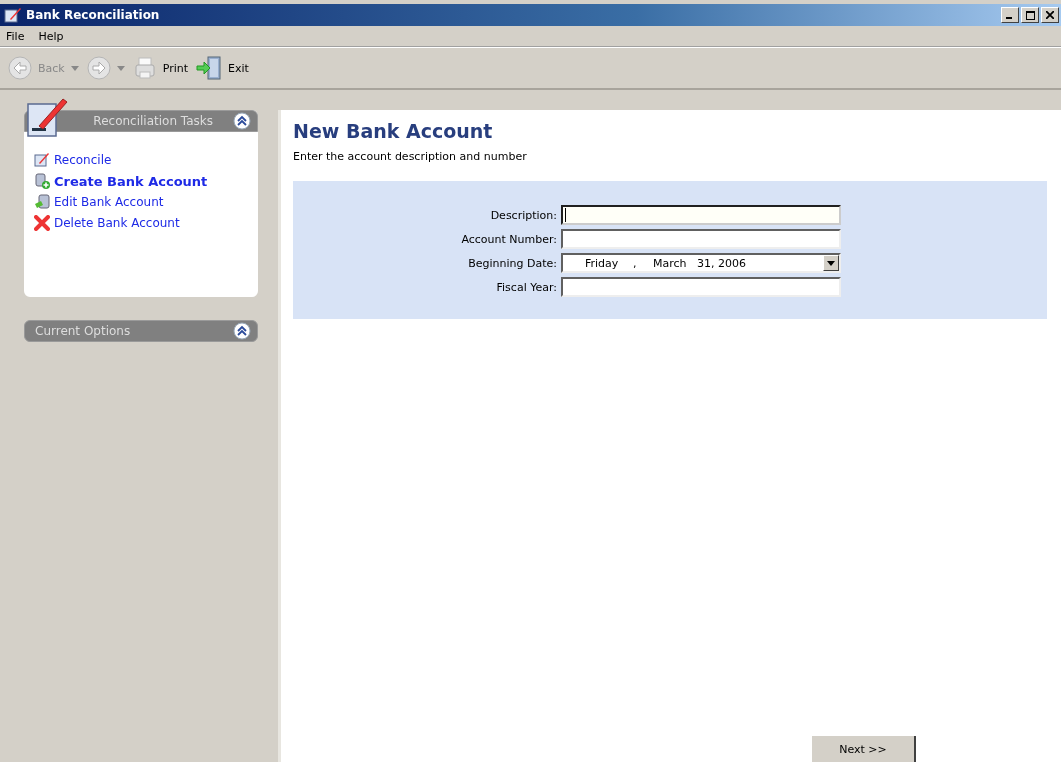  I want to click on database-add-icon, so click(42, 181).